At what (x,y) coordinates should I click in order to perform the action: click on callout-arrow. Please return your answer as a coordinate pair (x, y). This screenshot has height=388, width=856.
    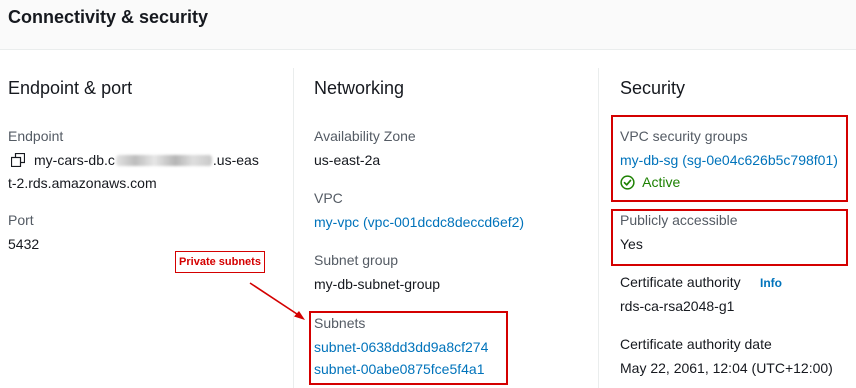
    Looking at the image, I should click on (277, 301).